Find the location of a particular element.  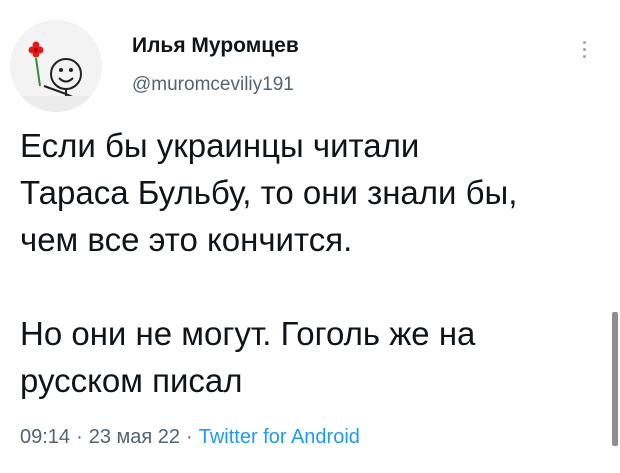

tweet-date: 23 мая 22 is located at coordinates (134, 437).